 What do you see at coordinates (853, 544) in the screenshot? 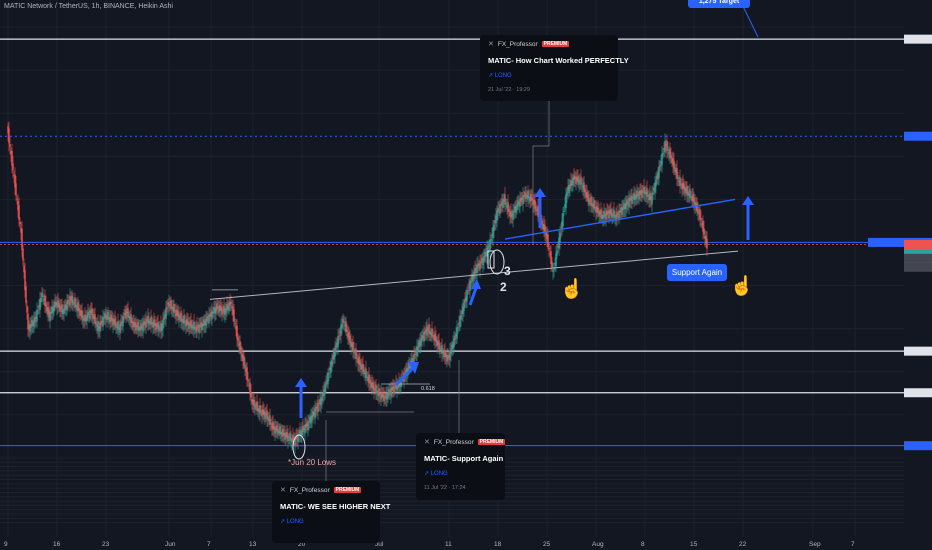
I see `time-tick-label: 7` at bounding box center [853, 544].